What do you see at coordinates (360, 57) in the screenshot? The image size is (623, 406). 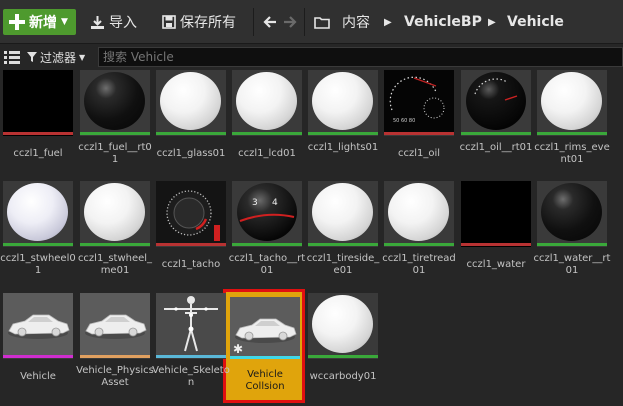 I see `search-input` at bounding box center [360, 57].